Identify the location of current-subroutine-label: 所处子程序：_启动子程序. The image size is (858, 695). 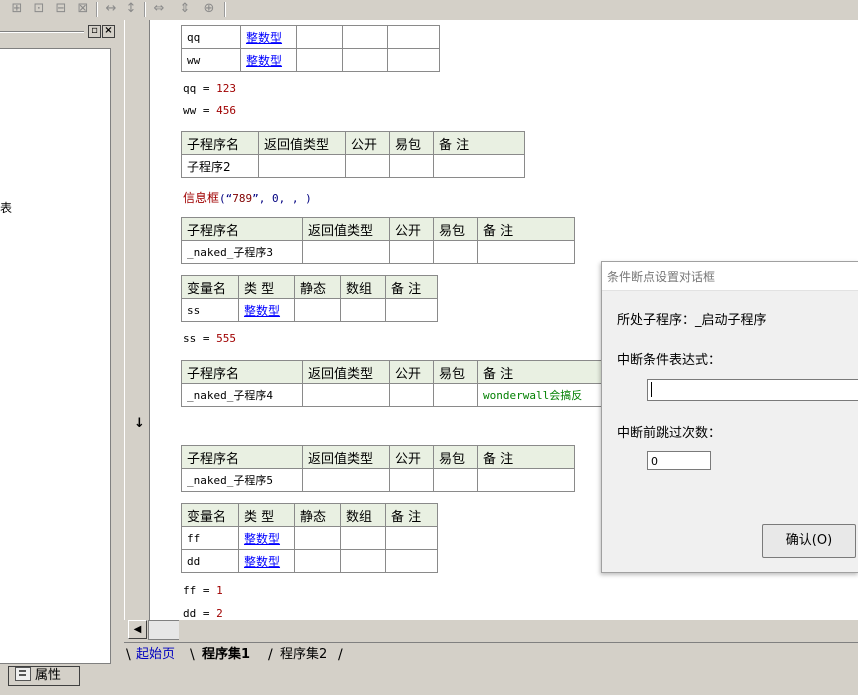
(692, 320).